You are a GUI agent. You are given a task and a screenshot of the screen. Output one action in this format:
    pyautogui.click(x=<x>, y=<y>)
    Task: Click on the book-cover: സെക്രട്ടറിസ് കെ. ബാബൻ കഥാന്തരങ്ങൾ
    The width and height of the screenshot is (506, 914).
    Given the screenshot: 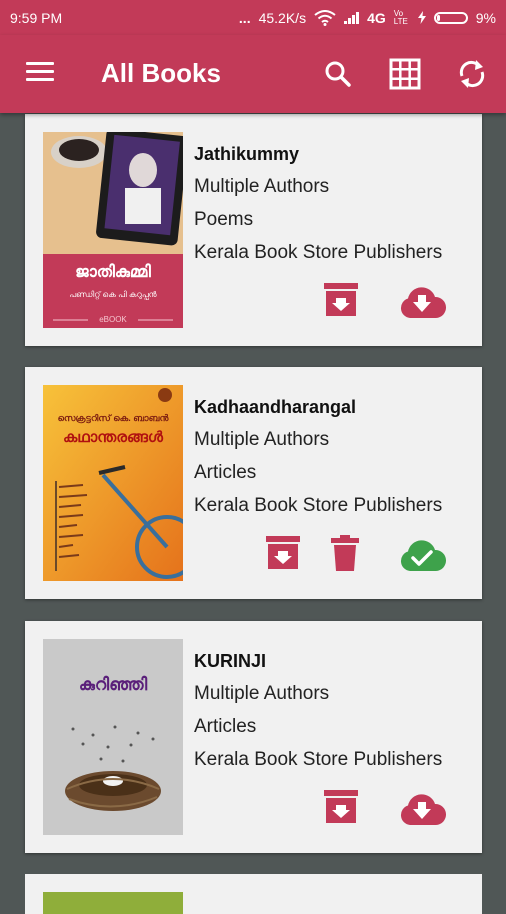 What is the action you would take?
    pyautogui.click(x=113, y=483)
    